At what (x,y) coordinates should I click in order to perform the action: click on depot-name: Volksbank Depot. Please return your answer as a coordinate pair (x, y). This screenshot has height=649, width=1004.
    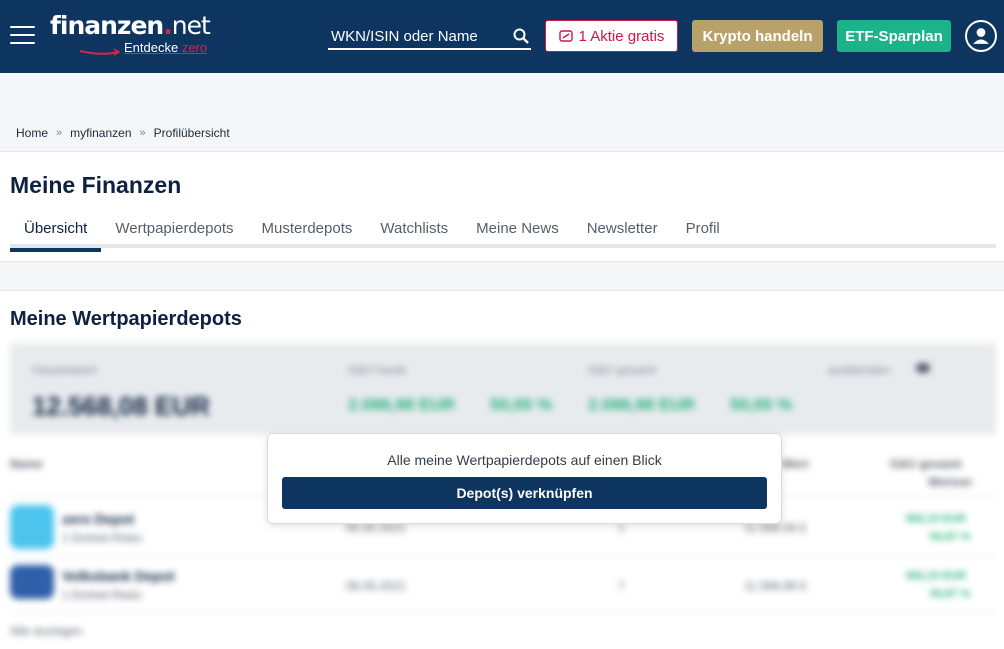
    Looking at the image, I should click on (118, 576).